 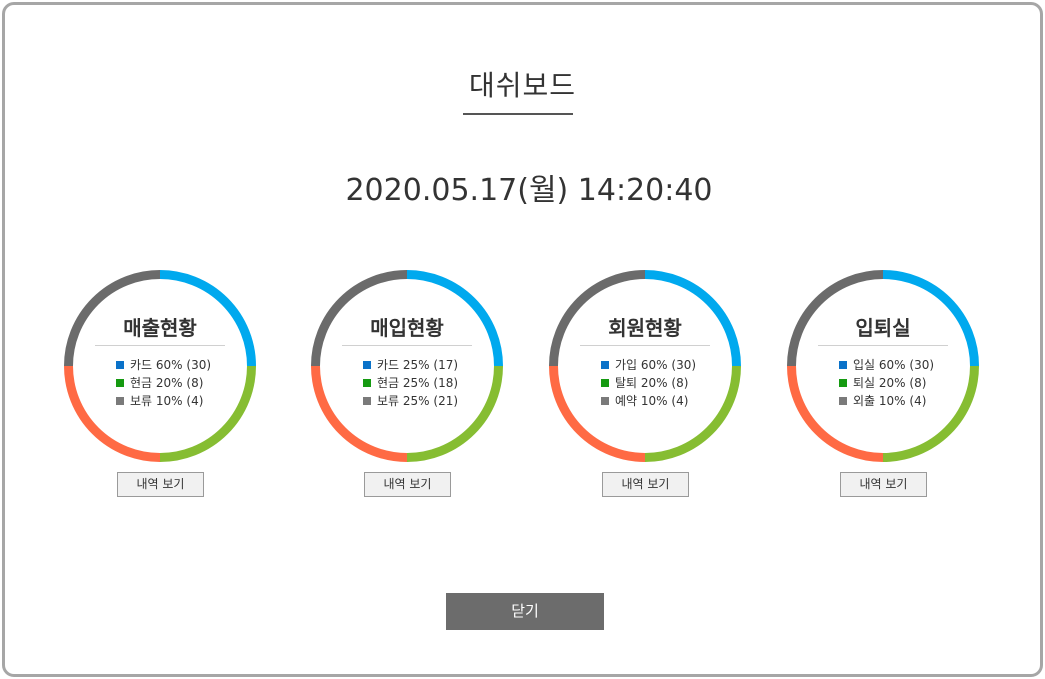 I want to click on legend-item: 외출 10% (4), so click(x=886, y=401).